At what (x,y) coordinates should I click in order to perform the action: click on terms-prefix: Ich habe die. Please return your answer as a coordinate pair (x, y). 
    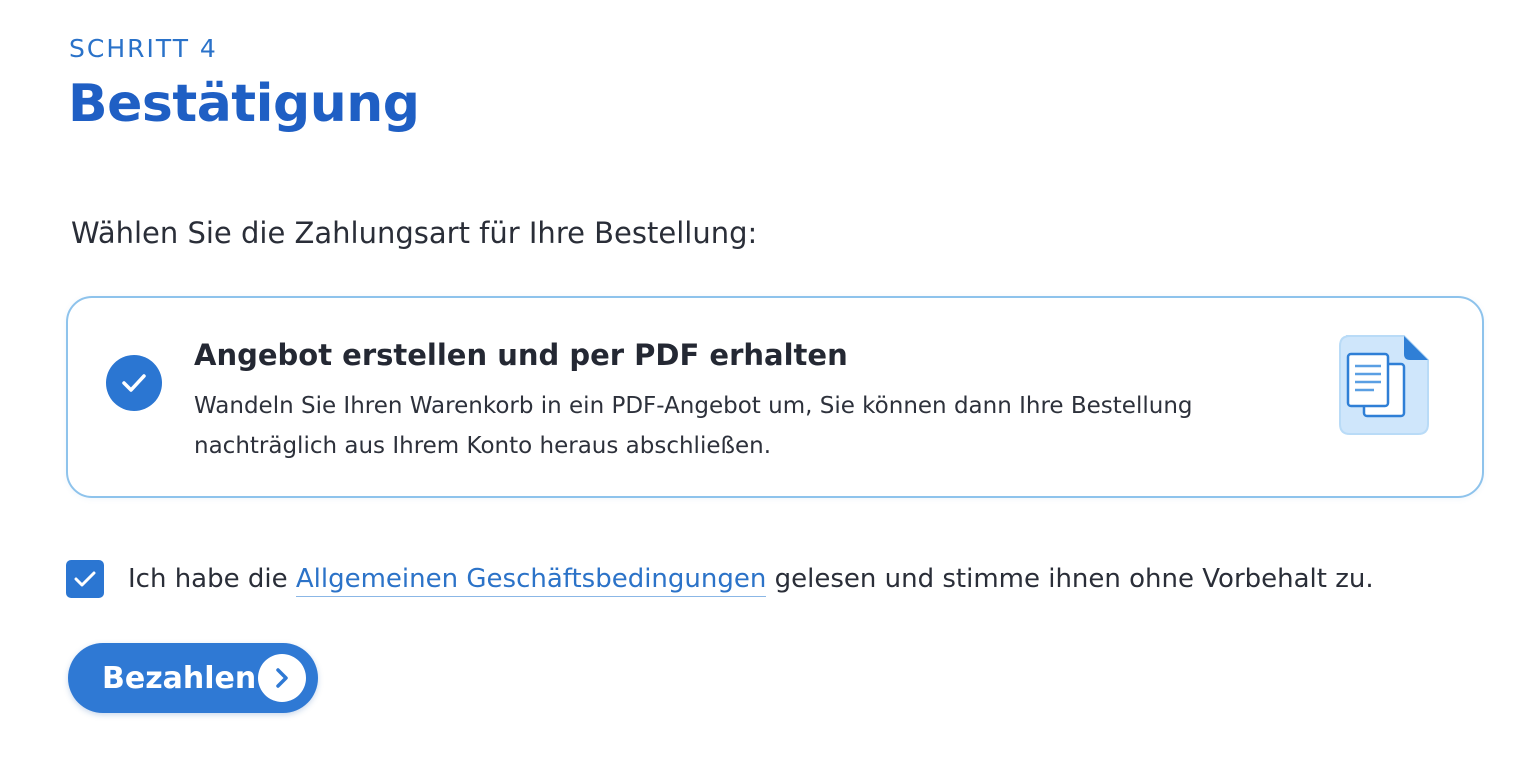
    Looking at the image, I should click on (212, 579).